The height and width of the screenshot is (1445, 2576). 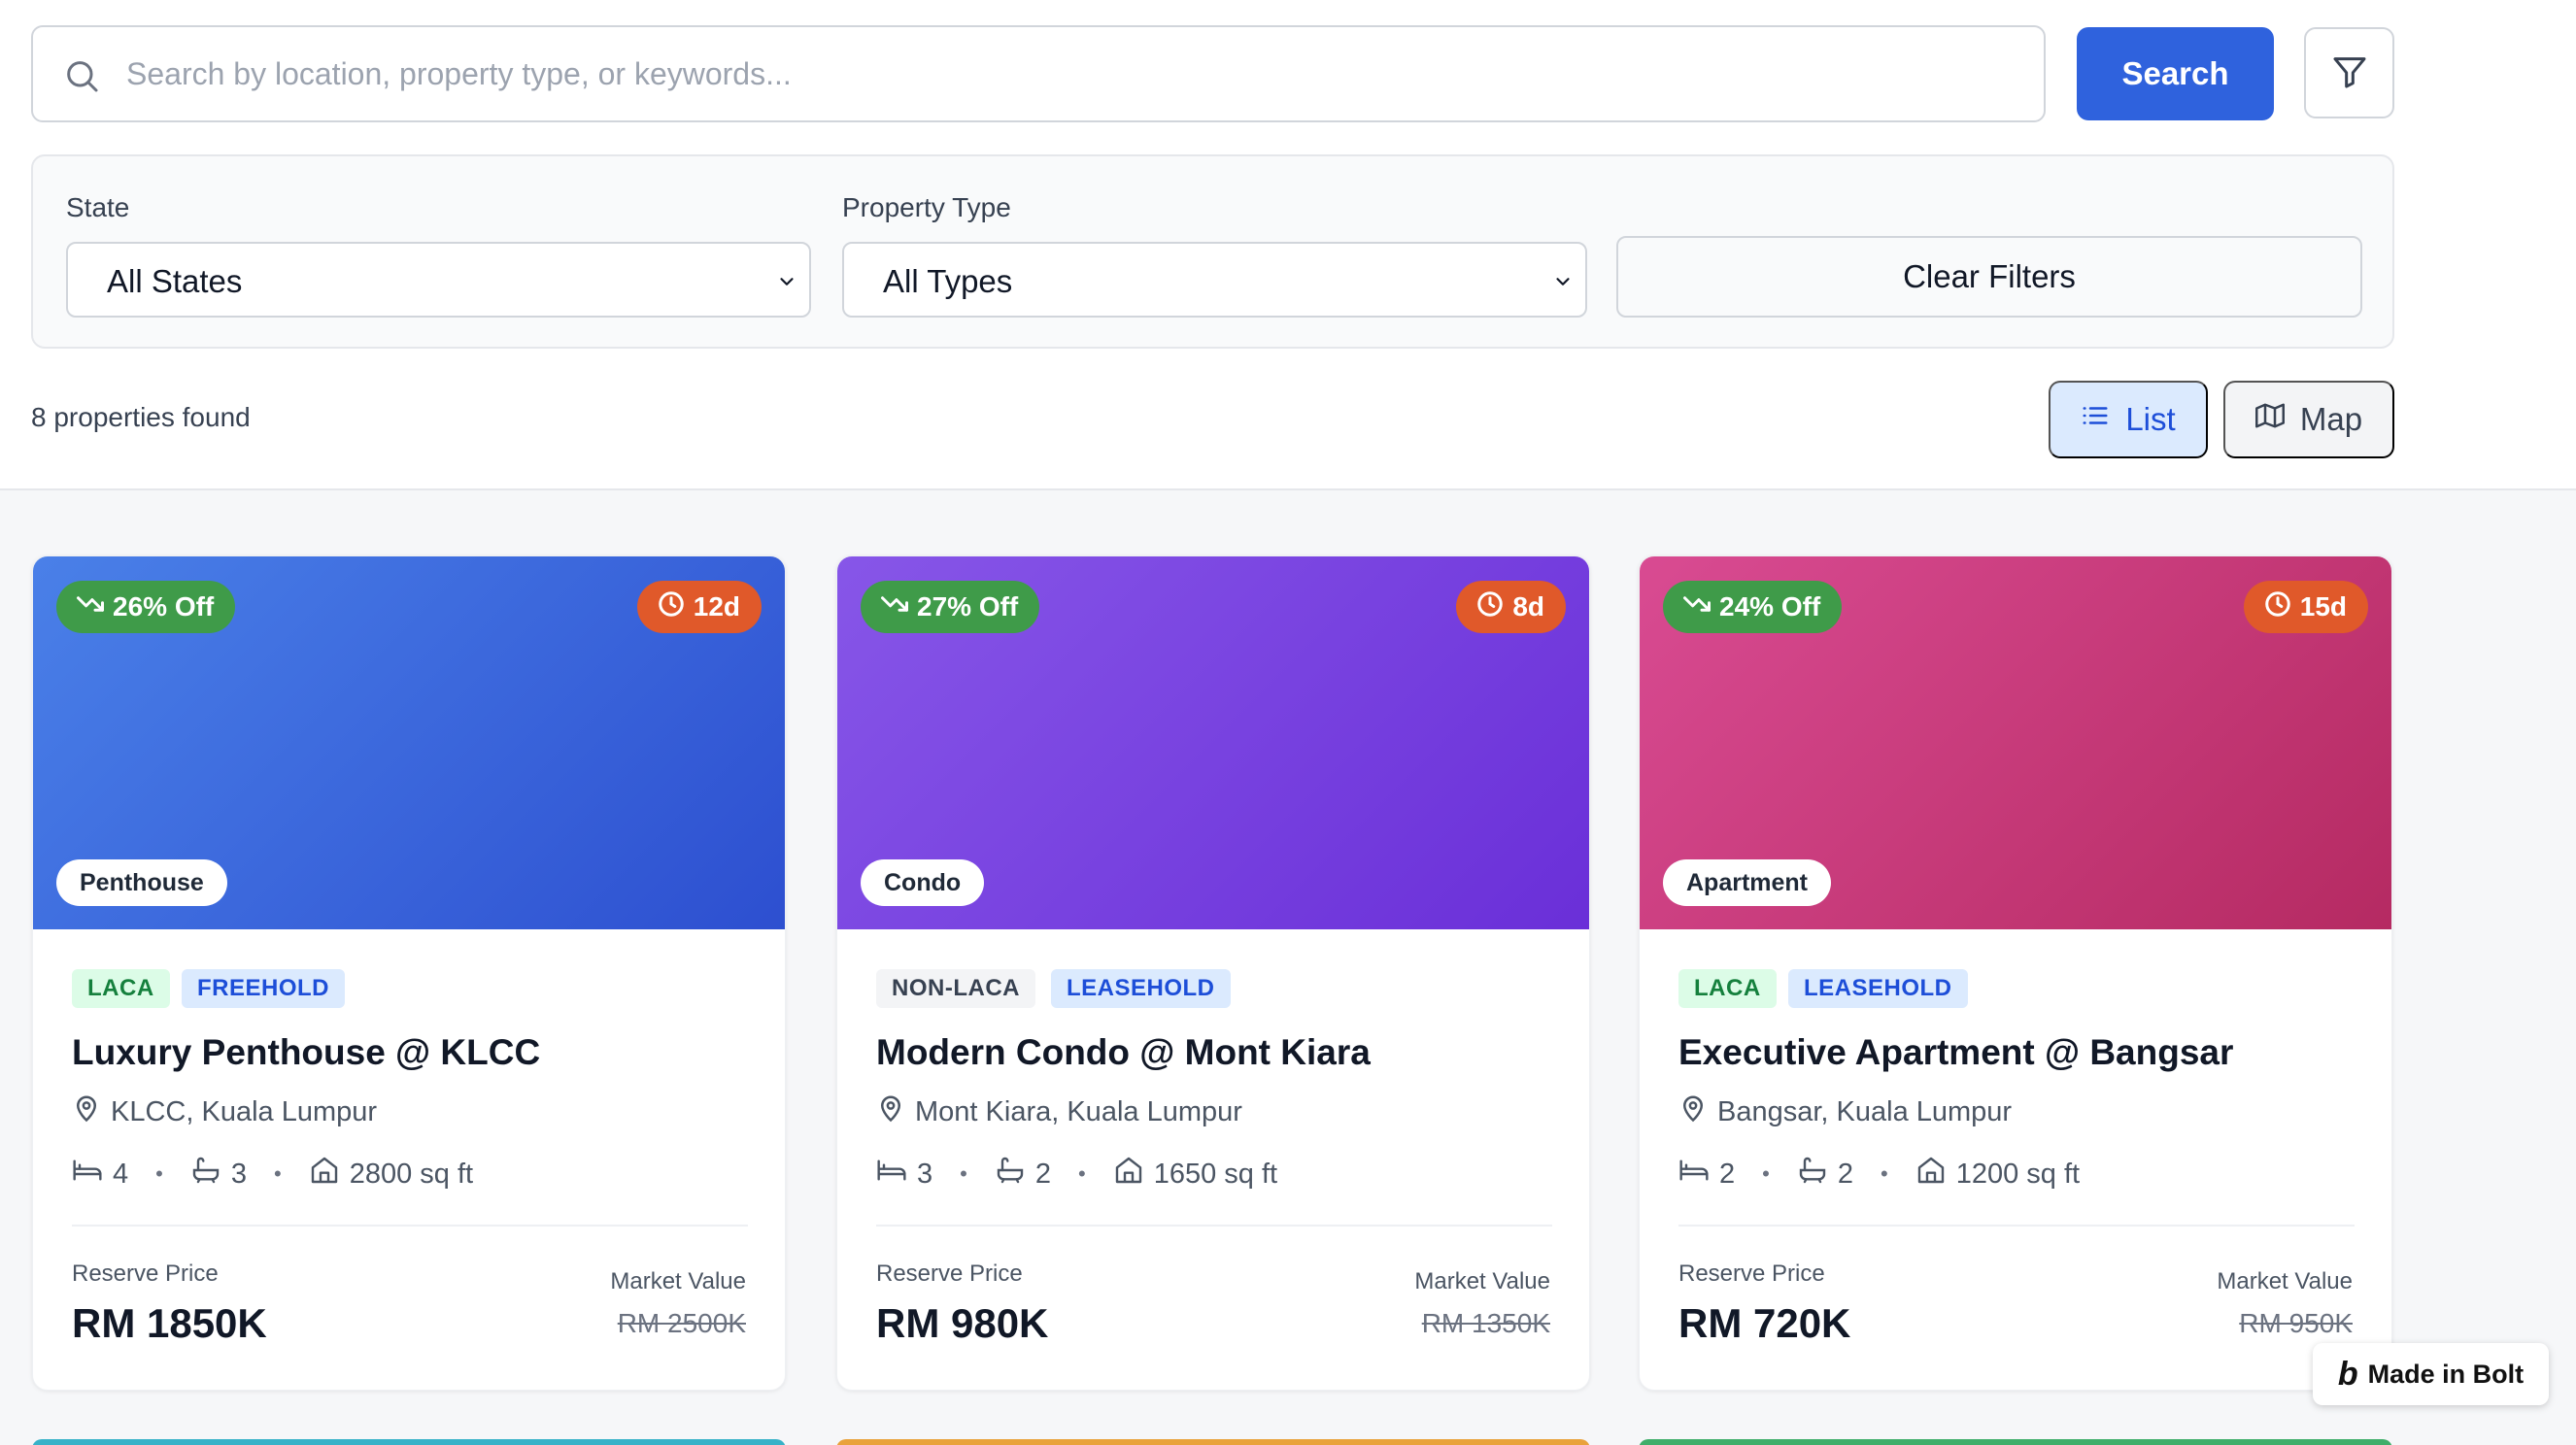 I want to click on bolt-logo-icon: b, so click(x=2347, y=1374).